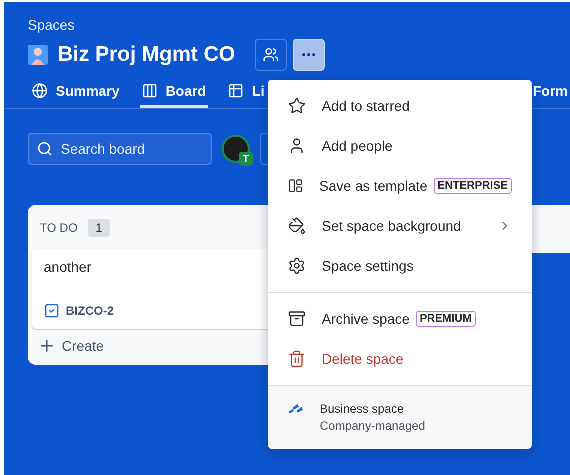  Describe the element at coordinates (296, 409) in the screenshot. I see `space-type-icon` at that location.